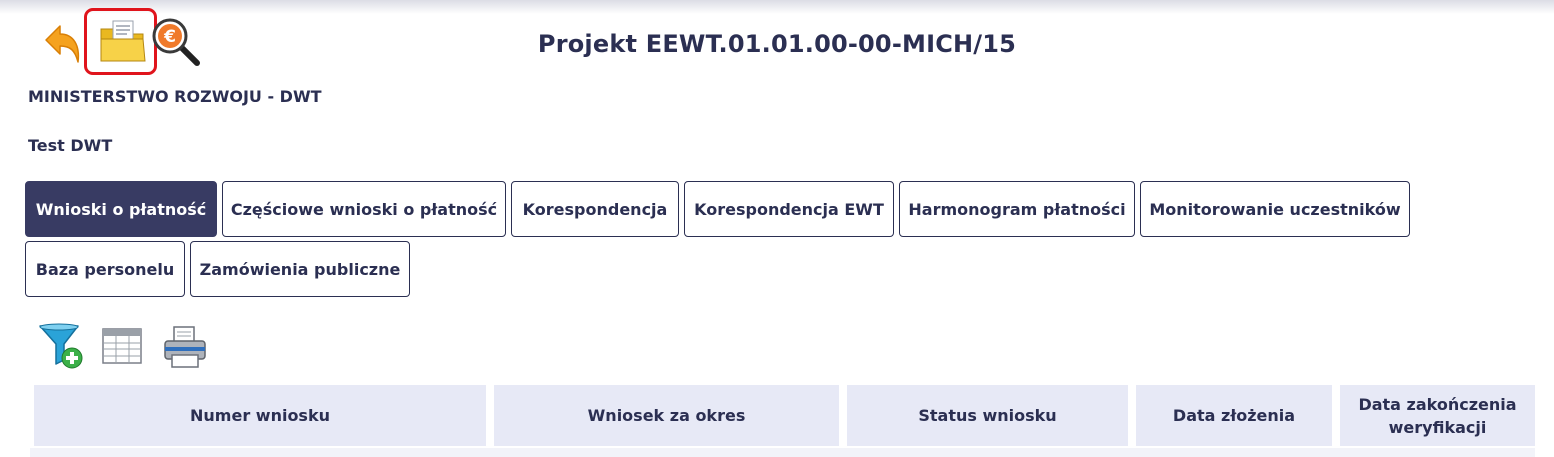 The image size is (1554, 457). I want to click on institution-name: MINISTERSTWO ROZWOJU - DWT, so click(175, 96).